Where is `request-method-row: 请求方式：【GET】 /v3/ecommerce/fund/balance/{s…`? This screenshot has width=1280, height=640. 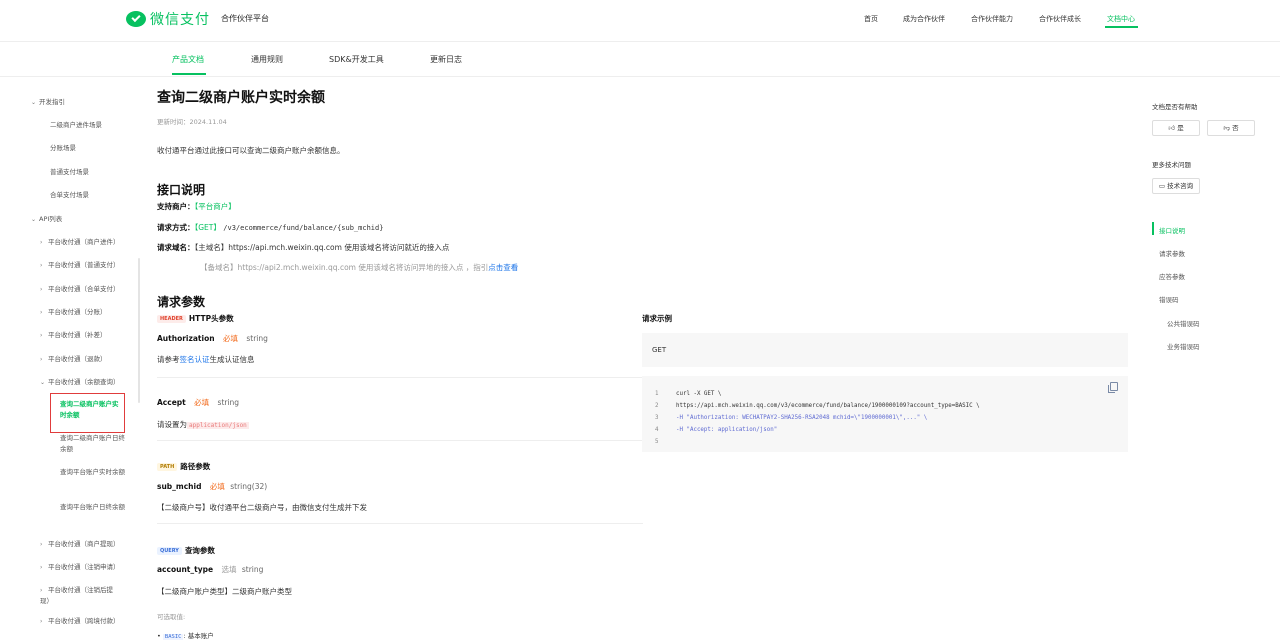 request-method-row: 请求方式：【GET】 /v3/ecommerce/fund/balance/{s… is located at coordinates (270, 227).